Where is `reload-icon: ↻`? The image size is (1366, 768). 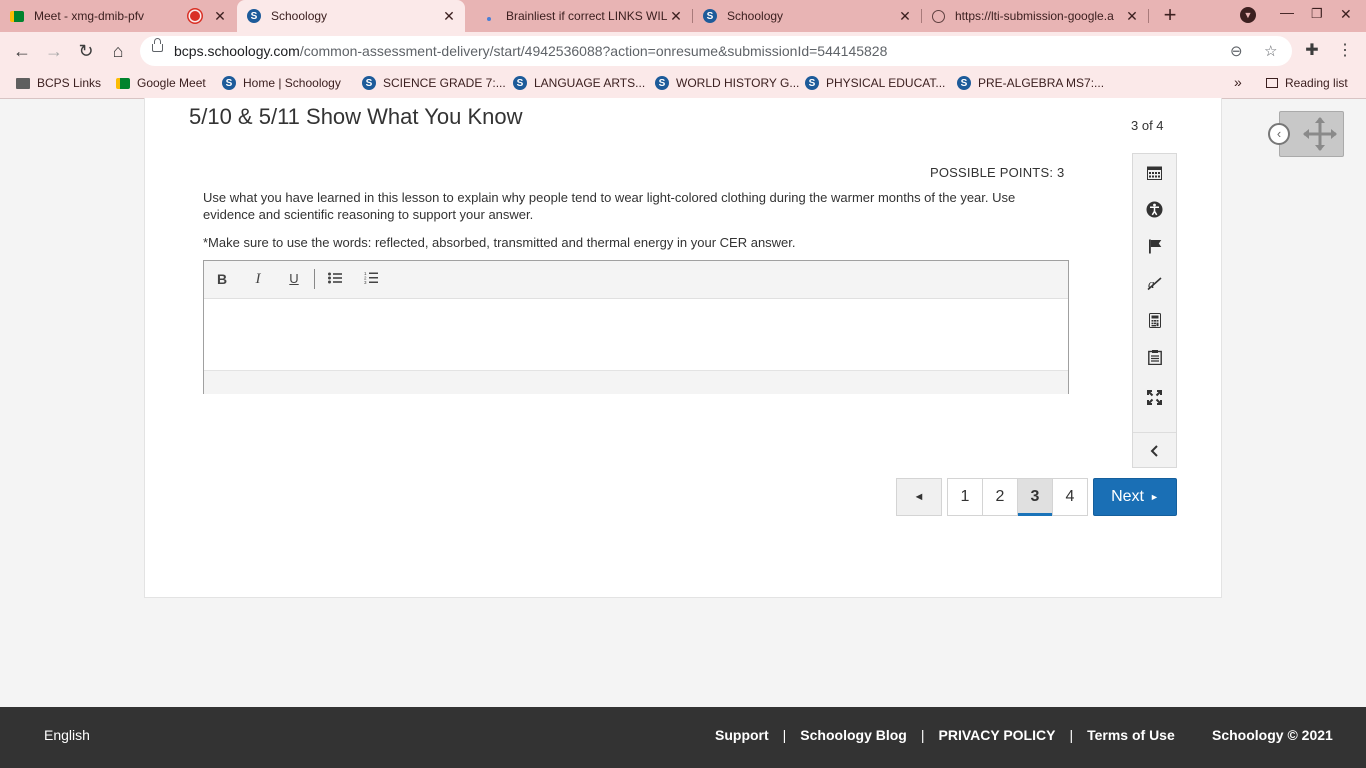 reload-icon: ↻ is located at coordinates (86, 51).